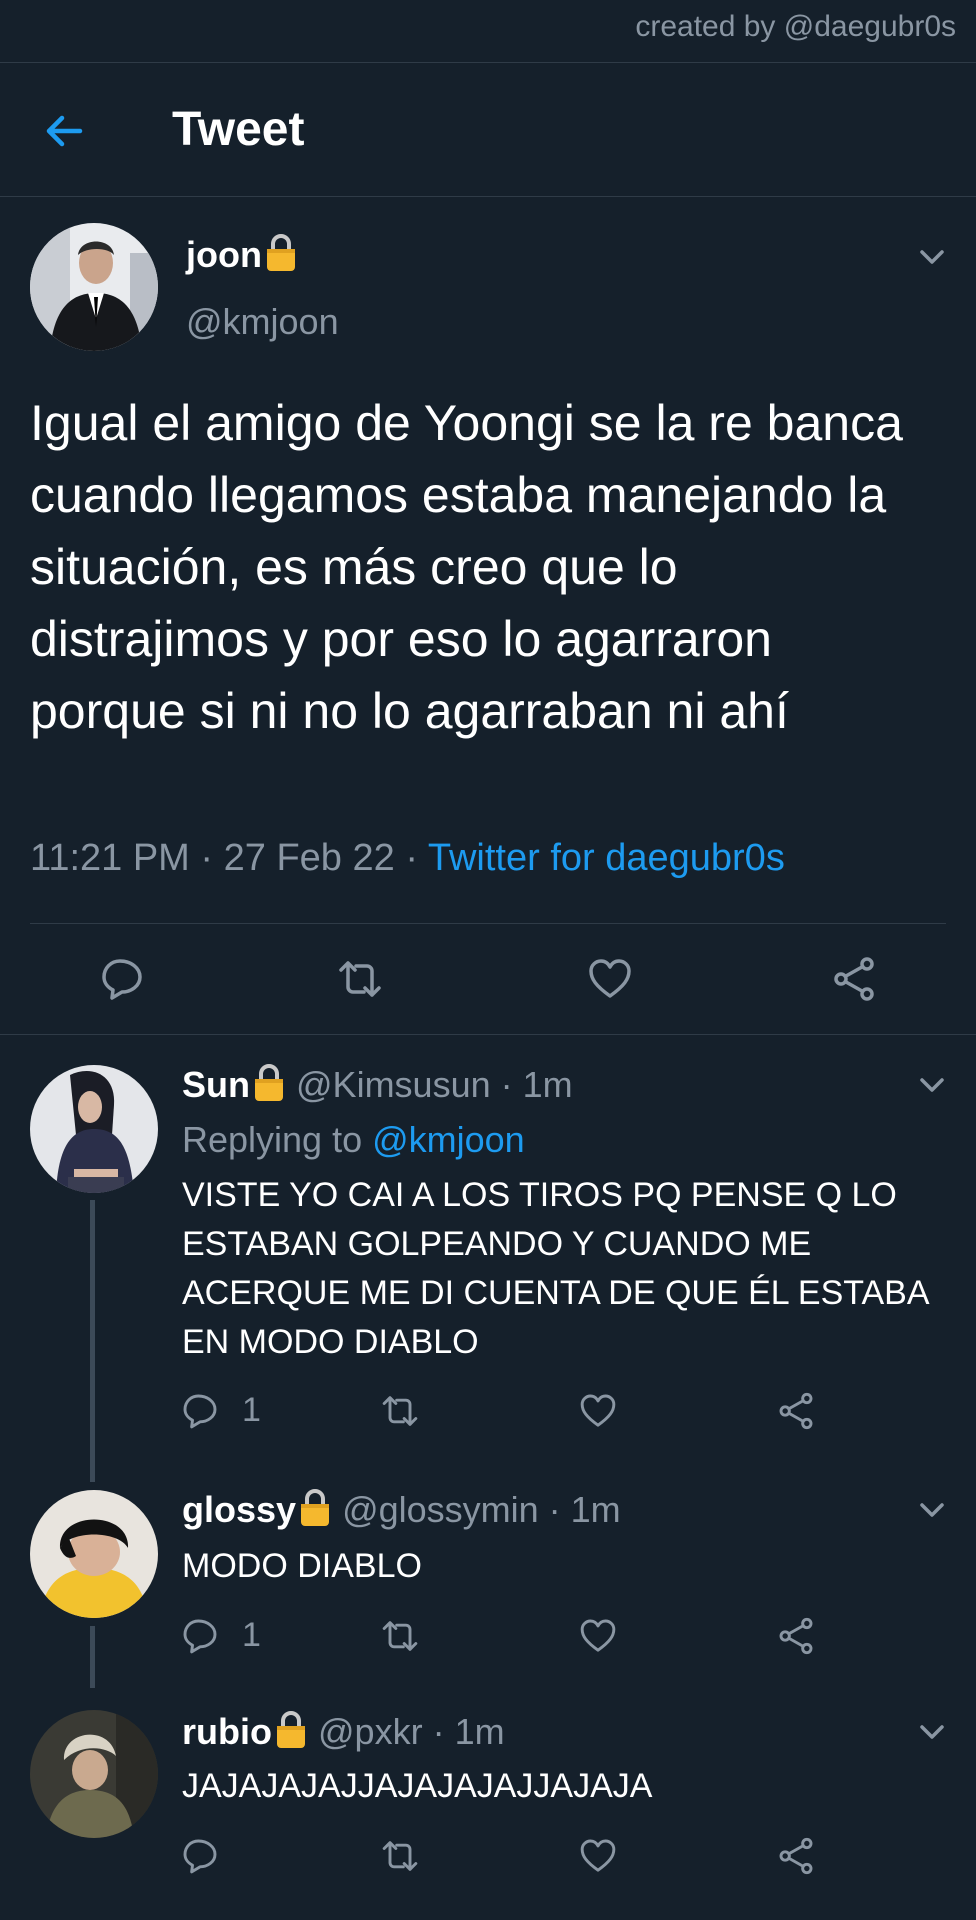 Image resolution: width=976 pixels, height=1920 pixels. I want to click on arrow-left-icon, so click(64, 131).